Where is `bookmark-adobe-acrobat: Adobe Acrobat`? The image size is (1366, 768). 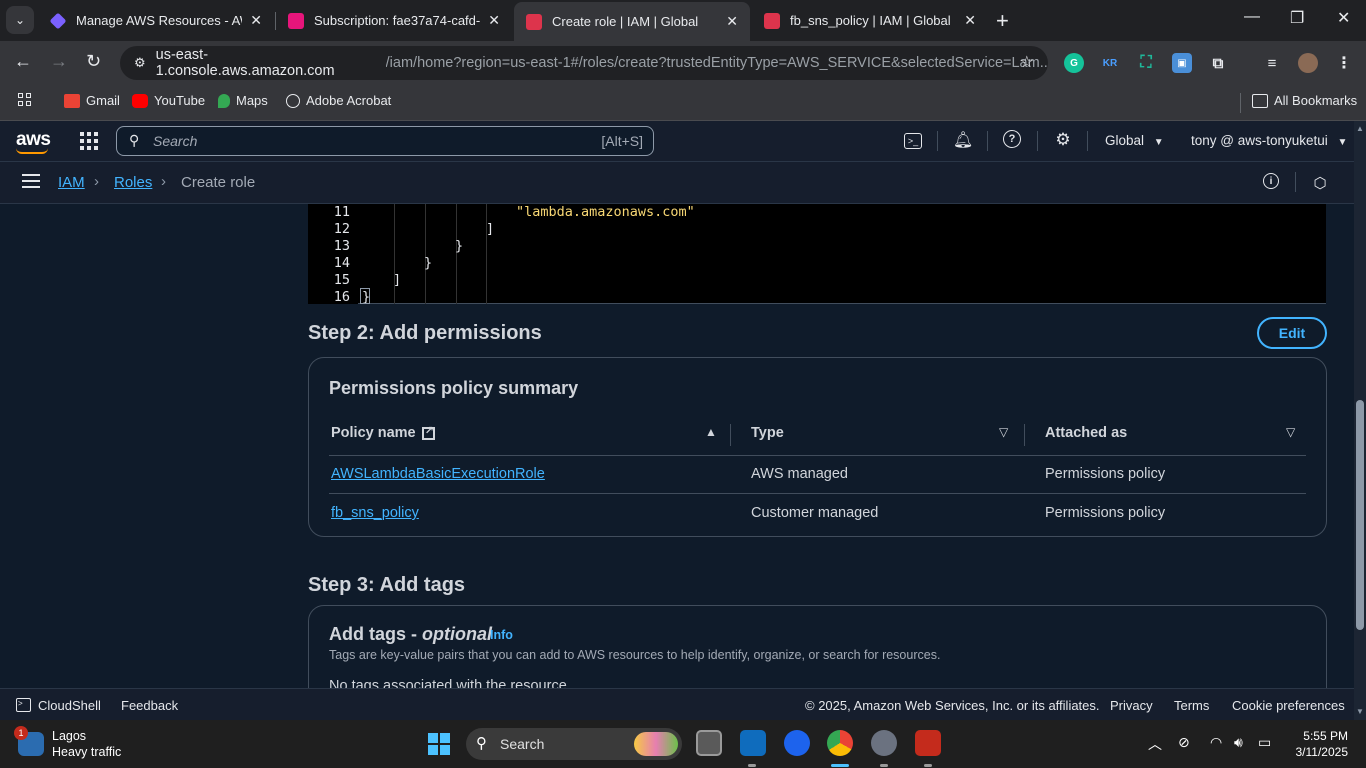
bookmark-adobe-acrobat: Adobe Acrobat is located at coordinates (338, 100).